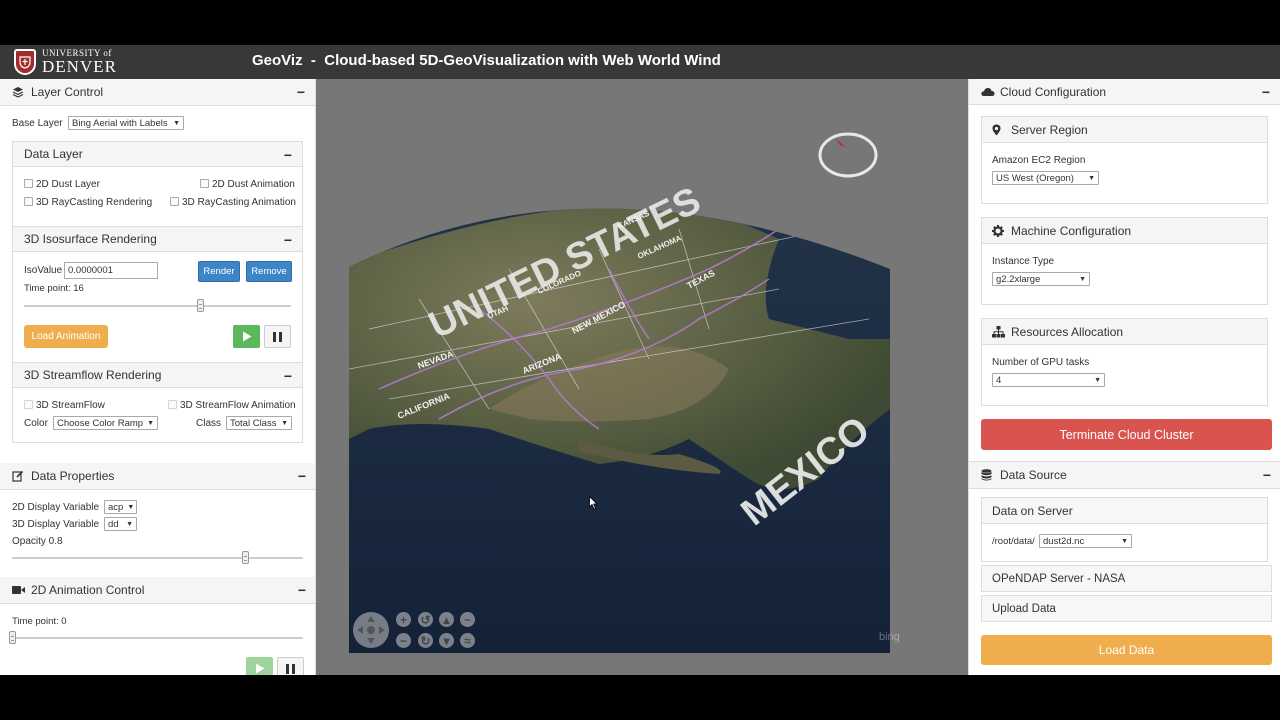 The height and width of the screenshot is (720, 1280). I want to click on streamflow-title: 3D Streamflow Rendering, so click(93, 375).